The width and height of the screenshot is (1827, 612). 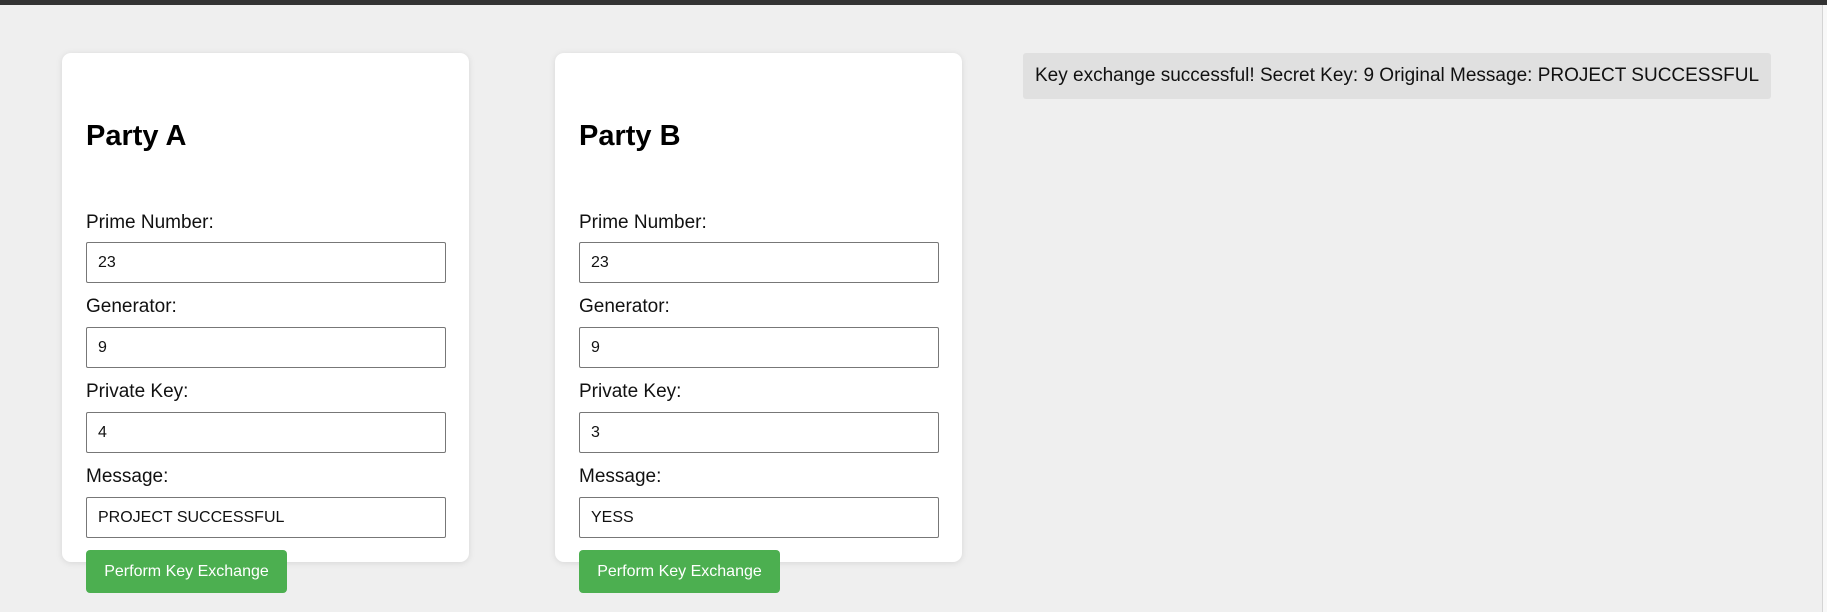 What do you see at coordinates (266, 432) in the screenshot?
I see `party-a-private-key-input` at bounding box center [266, 432].